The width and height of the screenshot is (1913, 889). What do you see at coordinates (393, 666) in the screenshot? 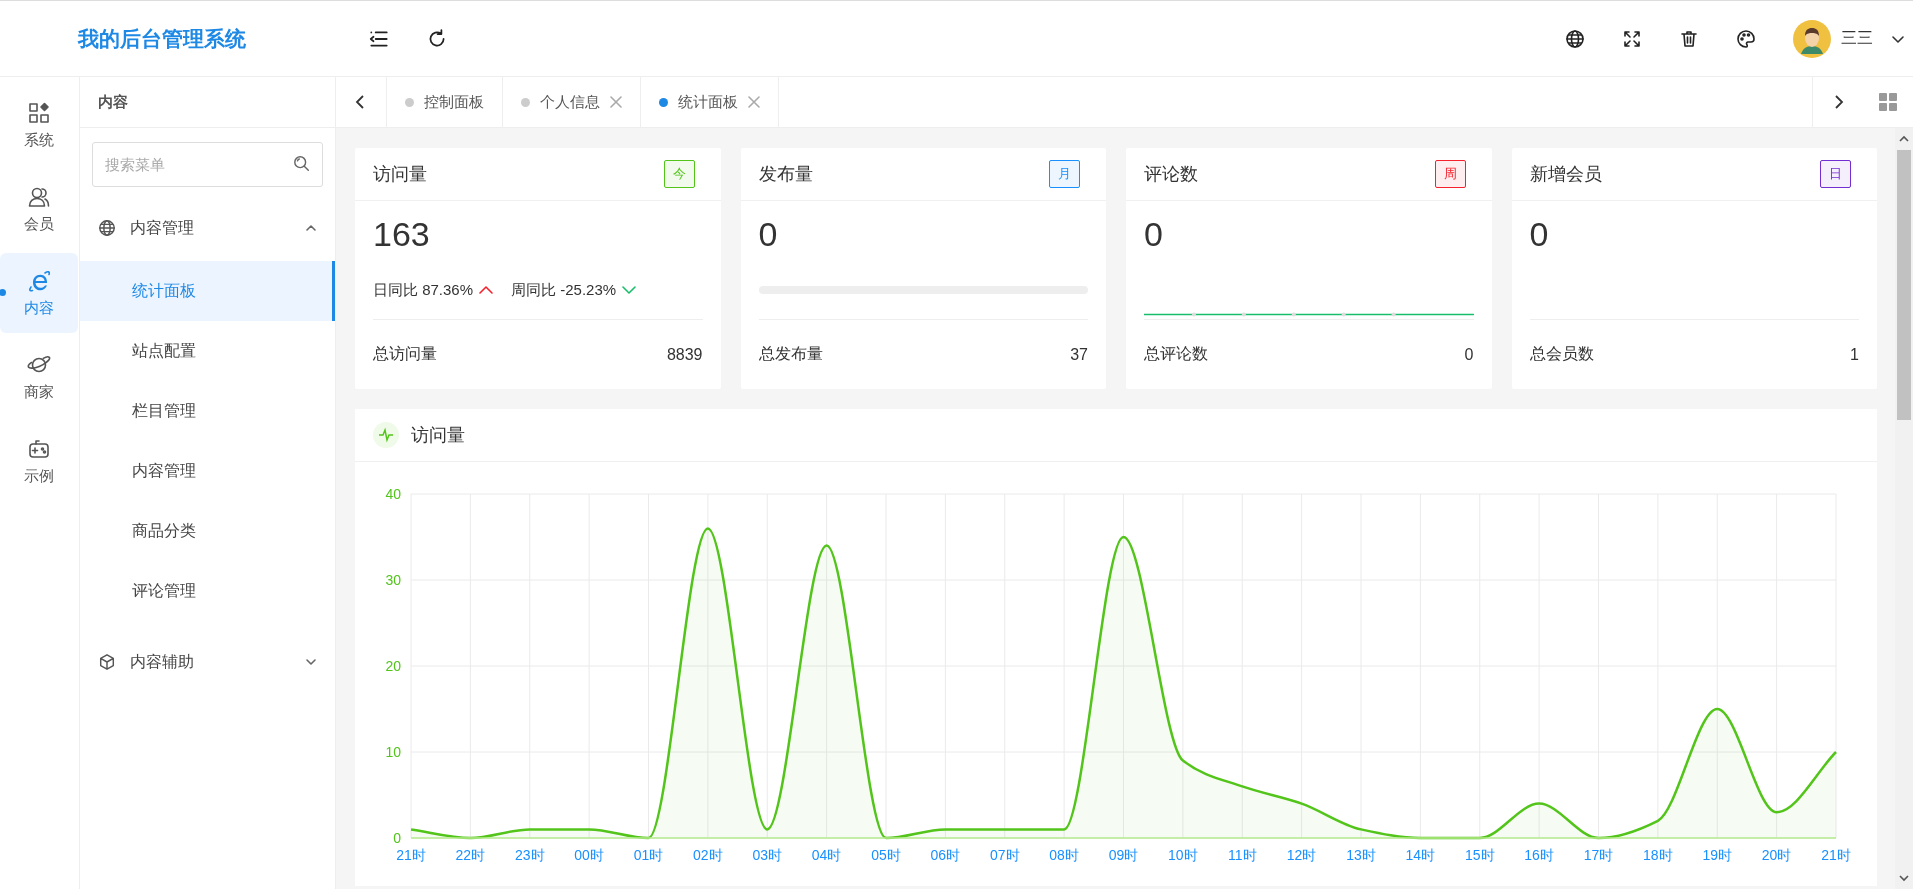
I see `y-tick-label: 20` at bounding box center [393, 666].